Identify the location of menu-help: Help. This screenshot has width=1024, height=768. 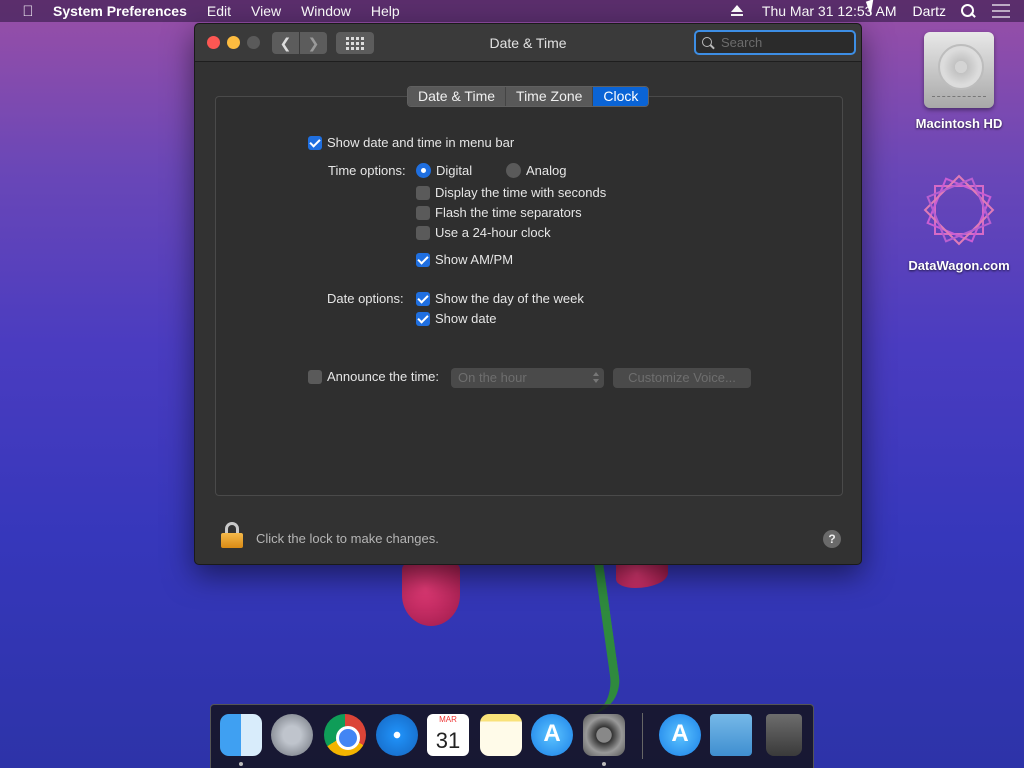
(385, 11).